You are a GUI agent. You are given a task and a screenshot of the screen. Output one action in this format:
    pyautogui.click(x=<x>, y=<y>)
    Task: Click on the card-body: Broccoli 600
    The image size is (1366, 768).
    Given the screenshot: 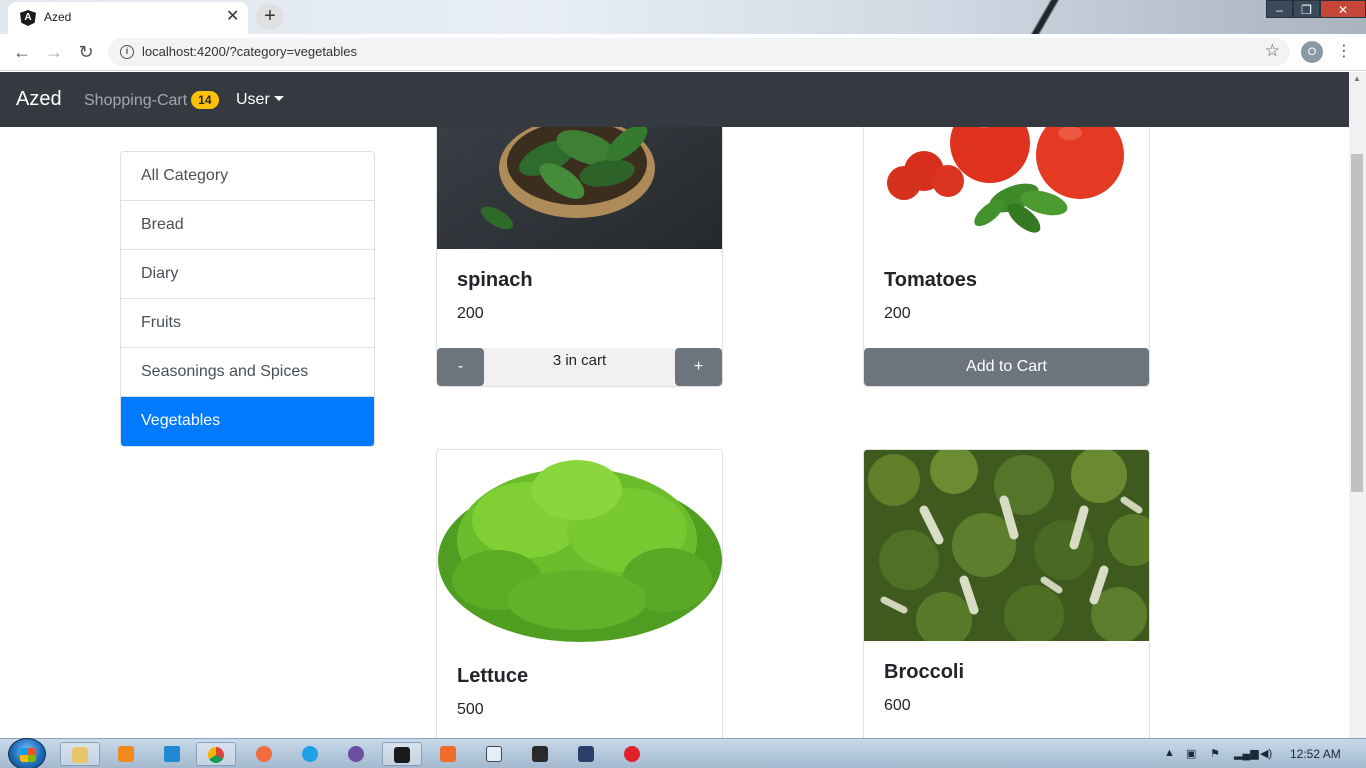 What is the action you would take?
    pyautogui.click(x=1006, y=678)
    